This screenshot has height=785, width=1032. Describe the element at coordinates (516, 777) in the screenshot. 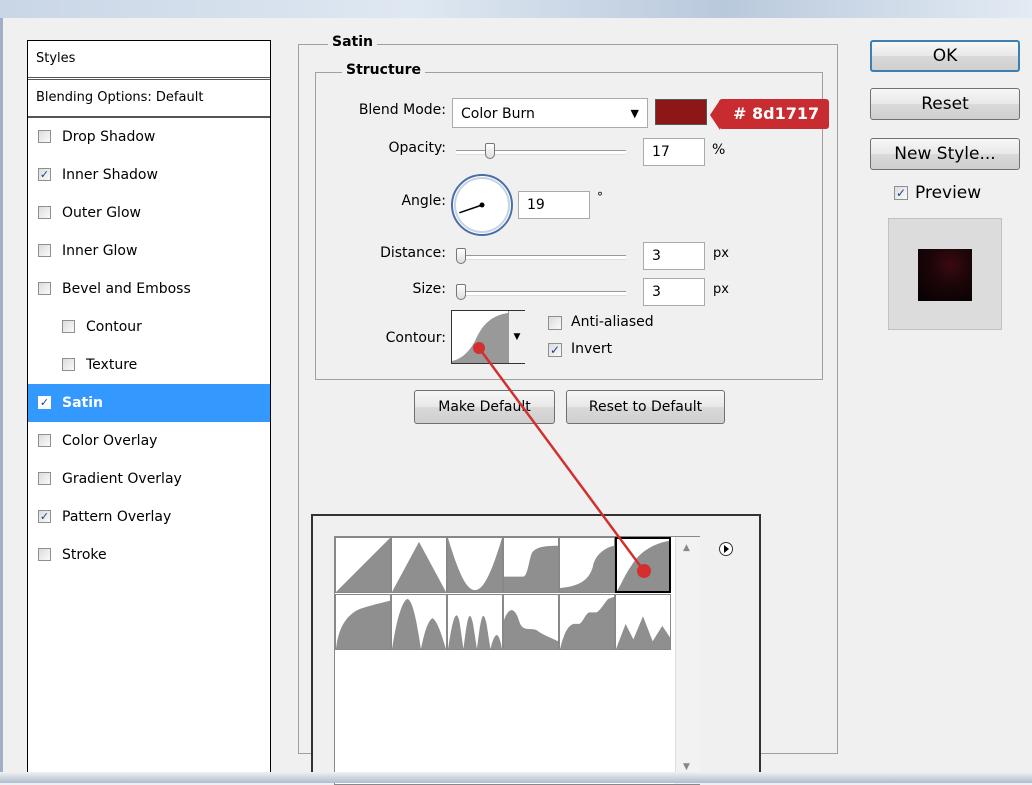

I see `window-frame-bottom` at that location.